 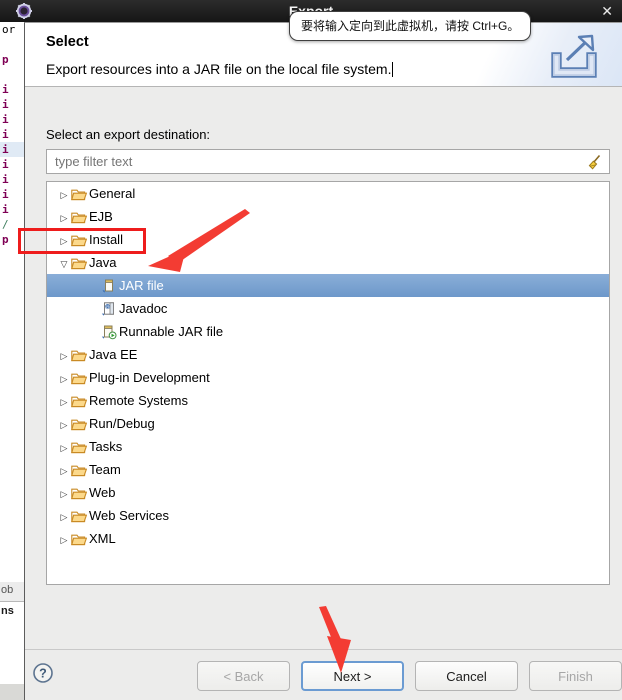 What do you see at coordinates (128, 134) in the screenshot?
I see `destination-label: Select an export destination:` at bounding box center [128, 134].